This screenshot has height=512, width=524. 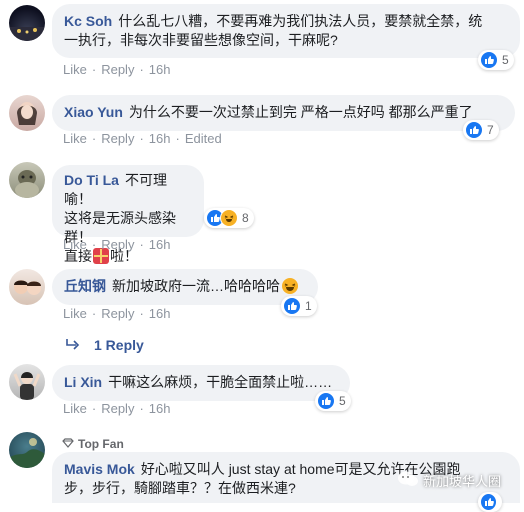 What do you see at coordinates (201, 40) in the screenshot?
I see `comment-text: 一执行，非每次非要留些想像空间，干麻呢?` at bounding box center [201, 40].